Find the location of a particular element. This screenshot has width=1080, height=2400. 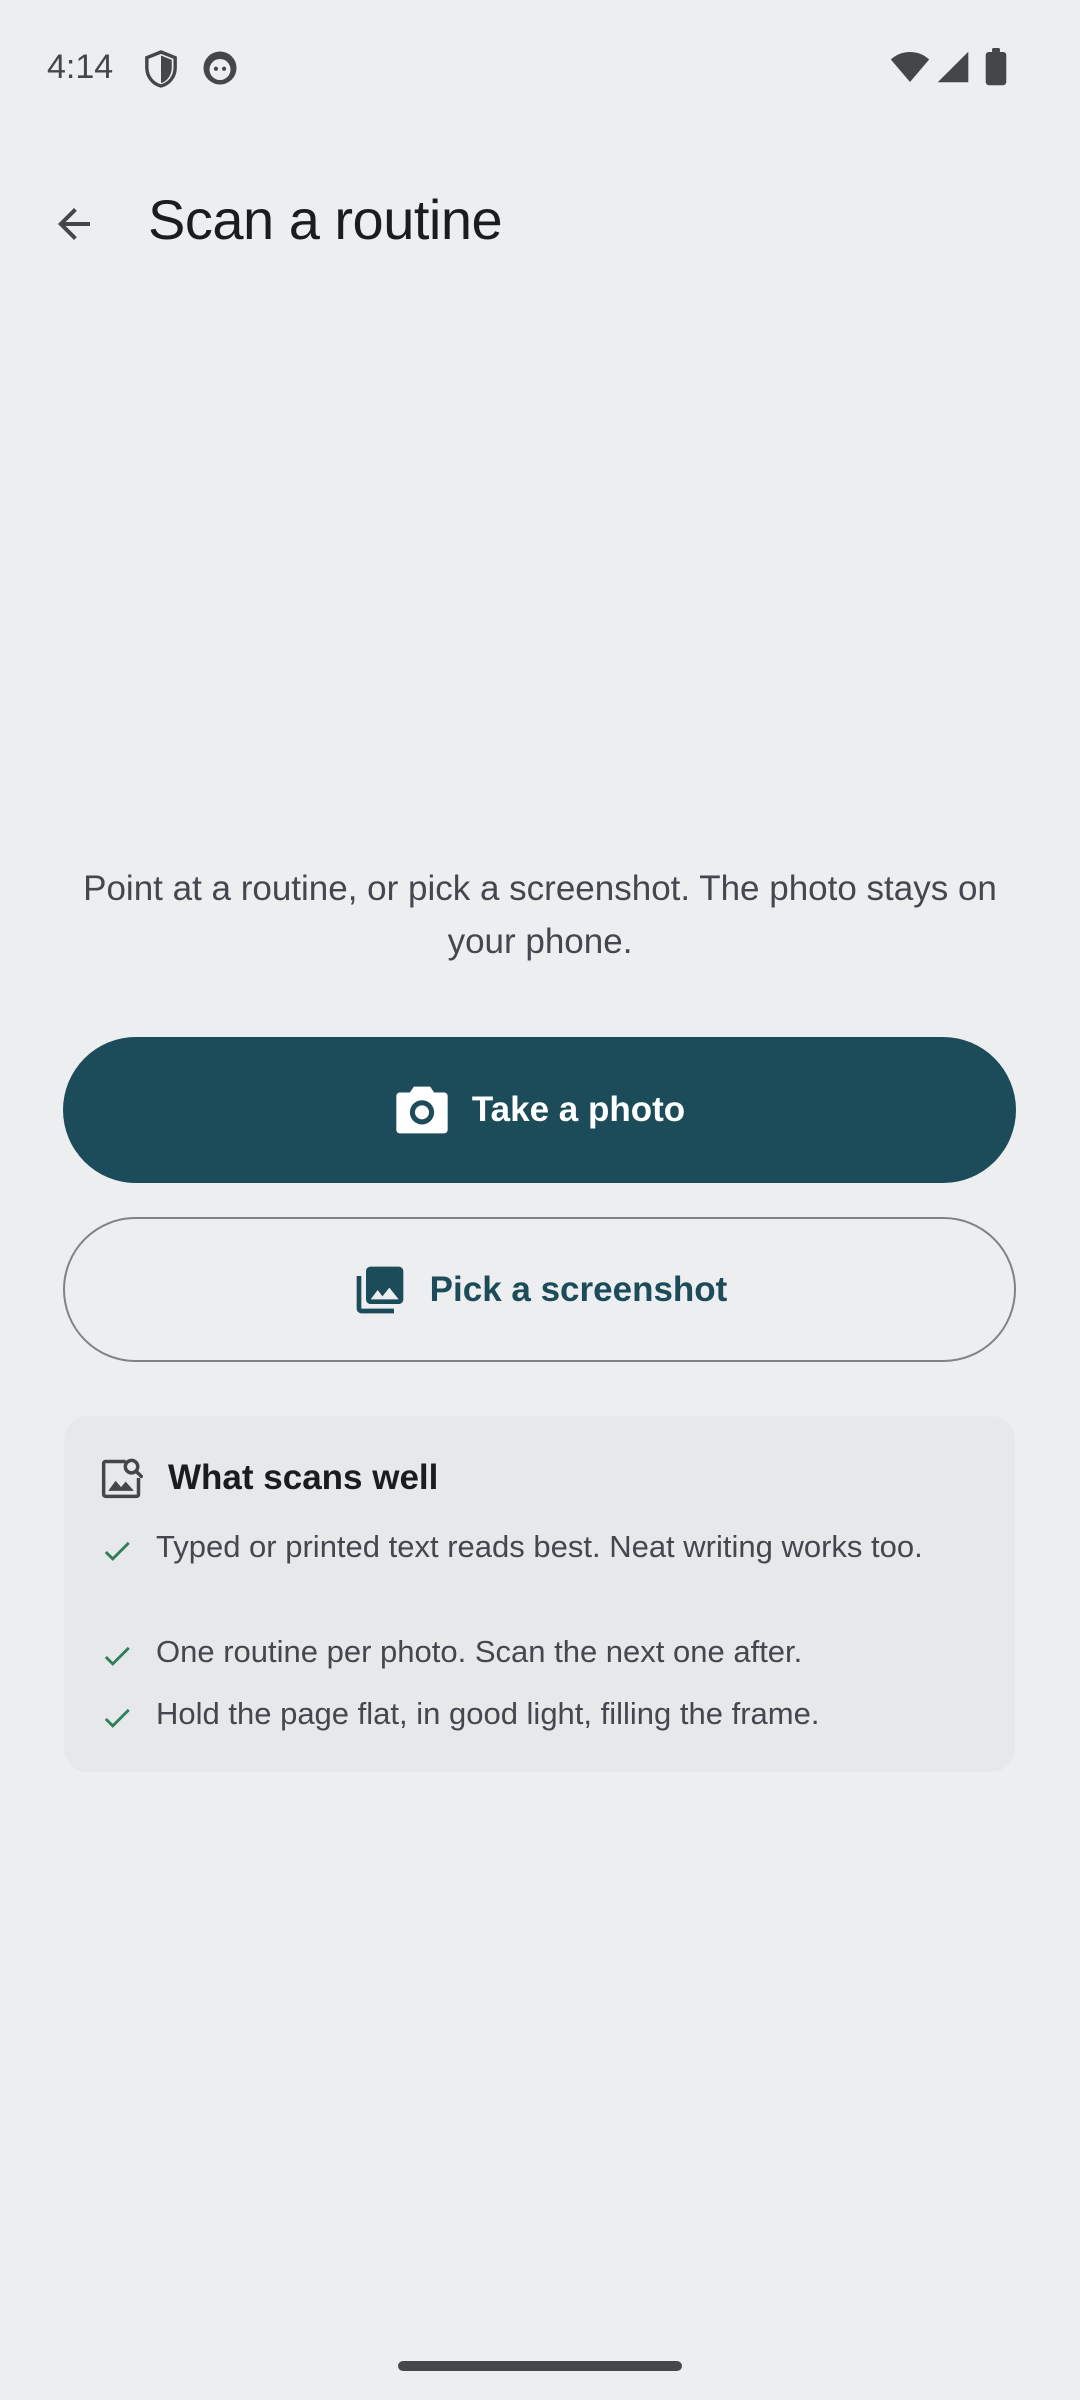

take-photo-button: Take a photo is located at coordinates (539, 1110).